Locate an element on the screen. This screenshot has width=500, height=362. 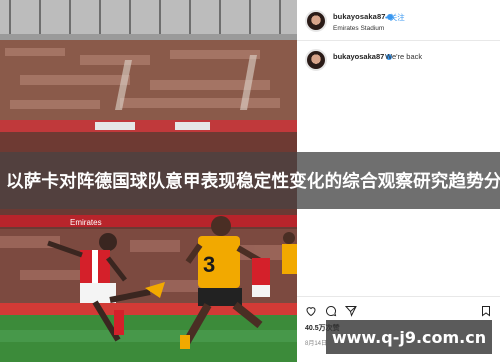
post-date: 8月14日 is located at coordinates (316, 344).